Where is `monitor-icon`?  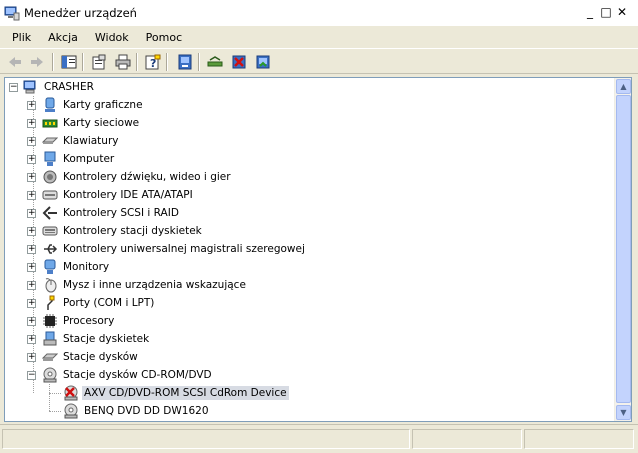 monitor-icon is located at coordinates (50, 266).